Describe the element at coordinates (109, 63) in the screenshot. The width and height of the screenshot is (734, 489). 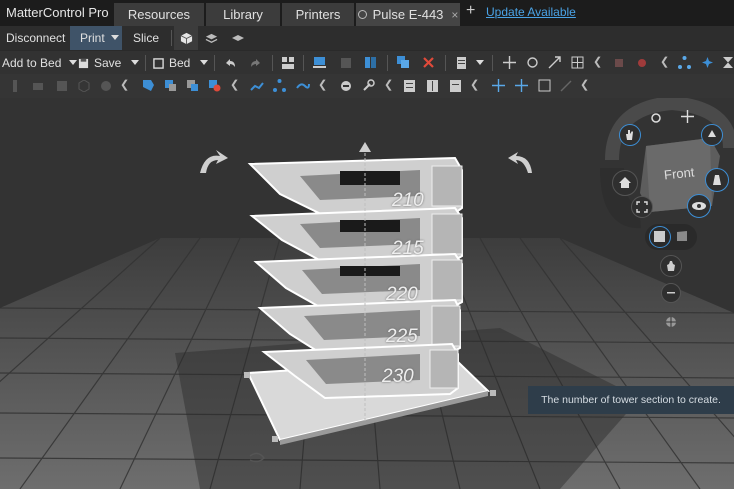
I see `save-button: Save` at that location.